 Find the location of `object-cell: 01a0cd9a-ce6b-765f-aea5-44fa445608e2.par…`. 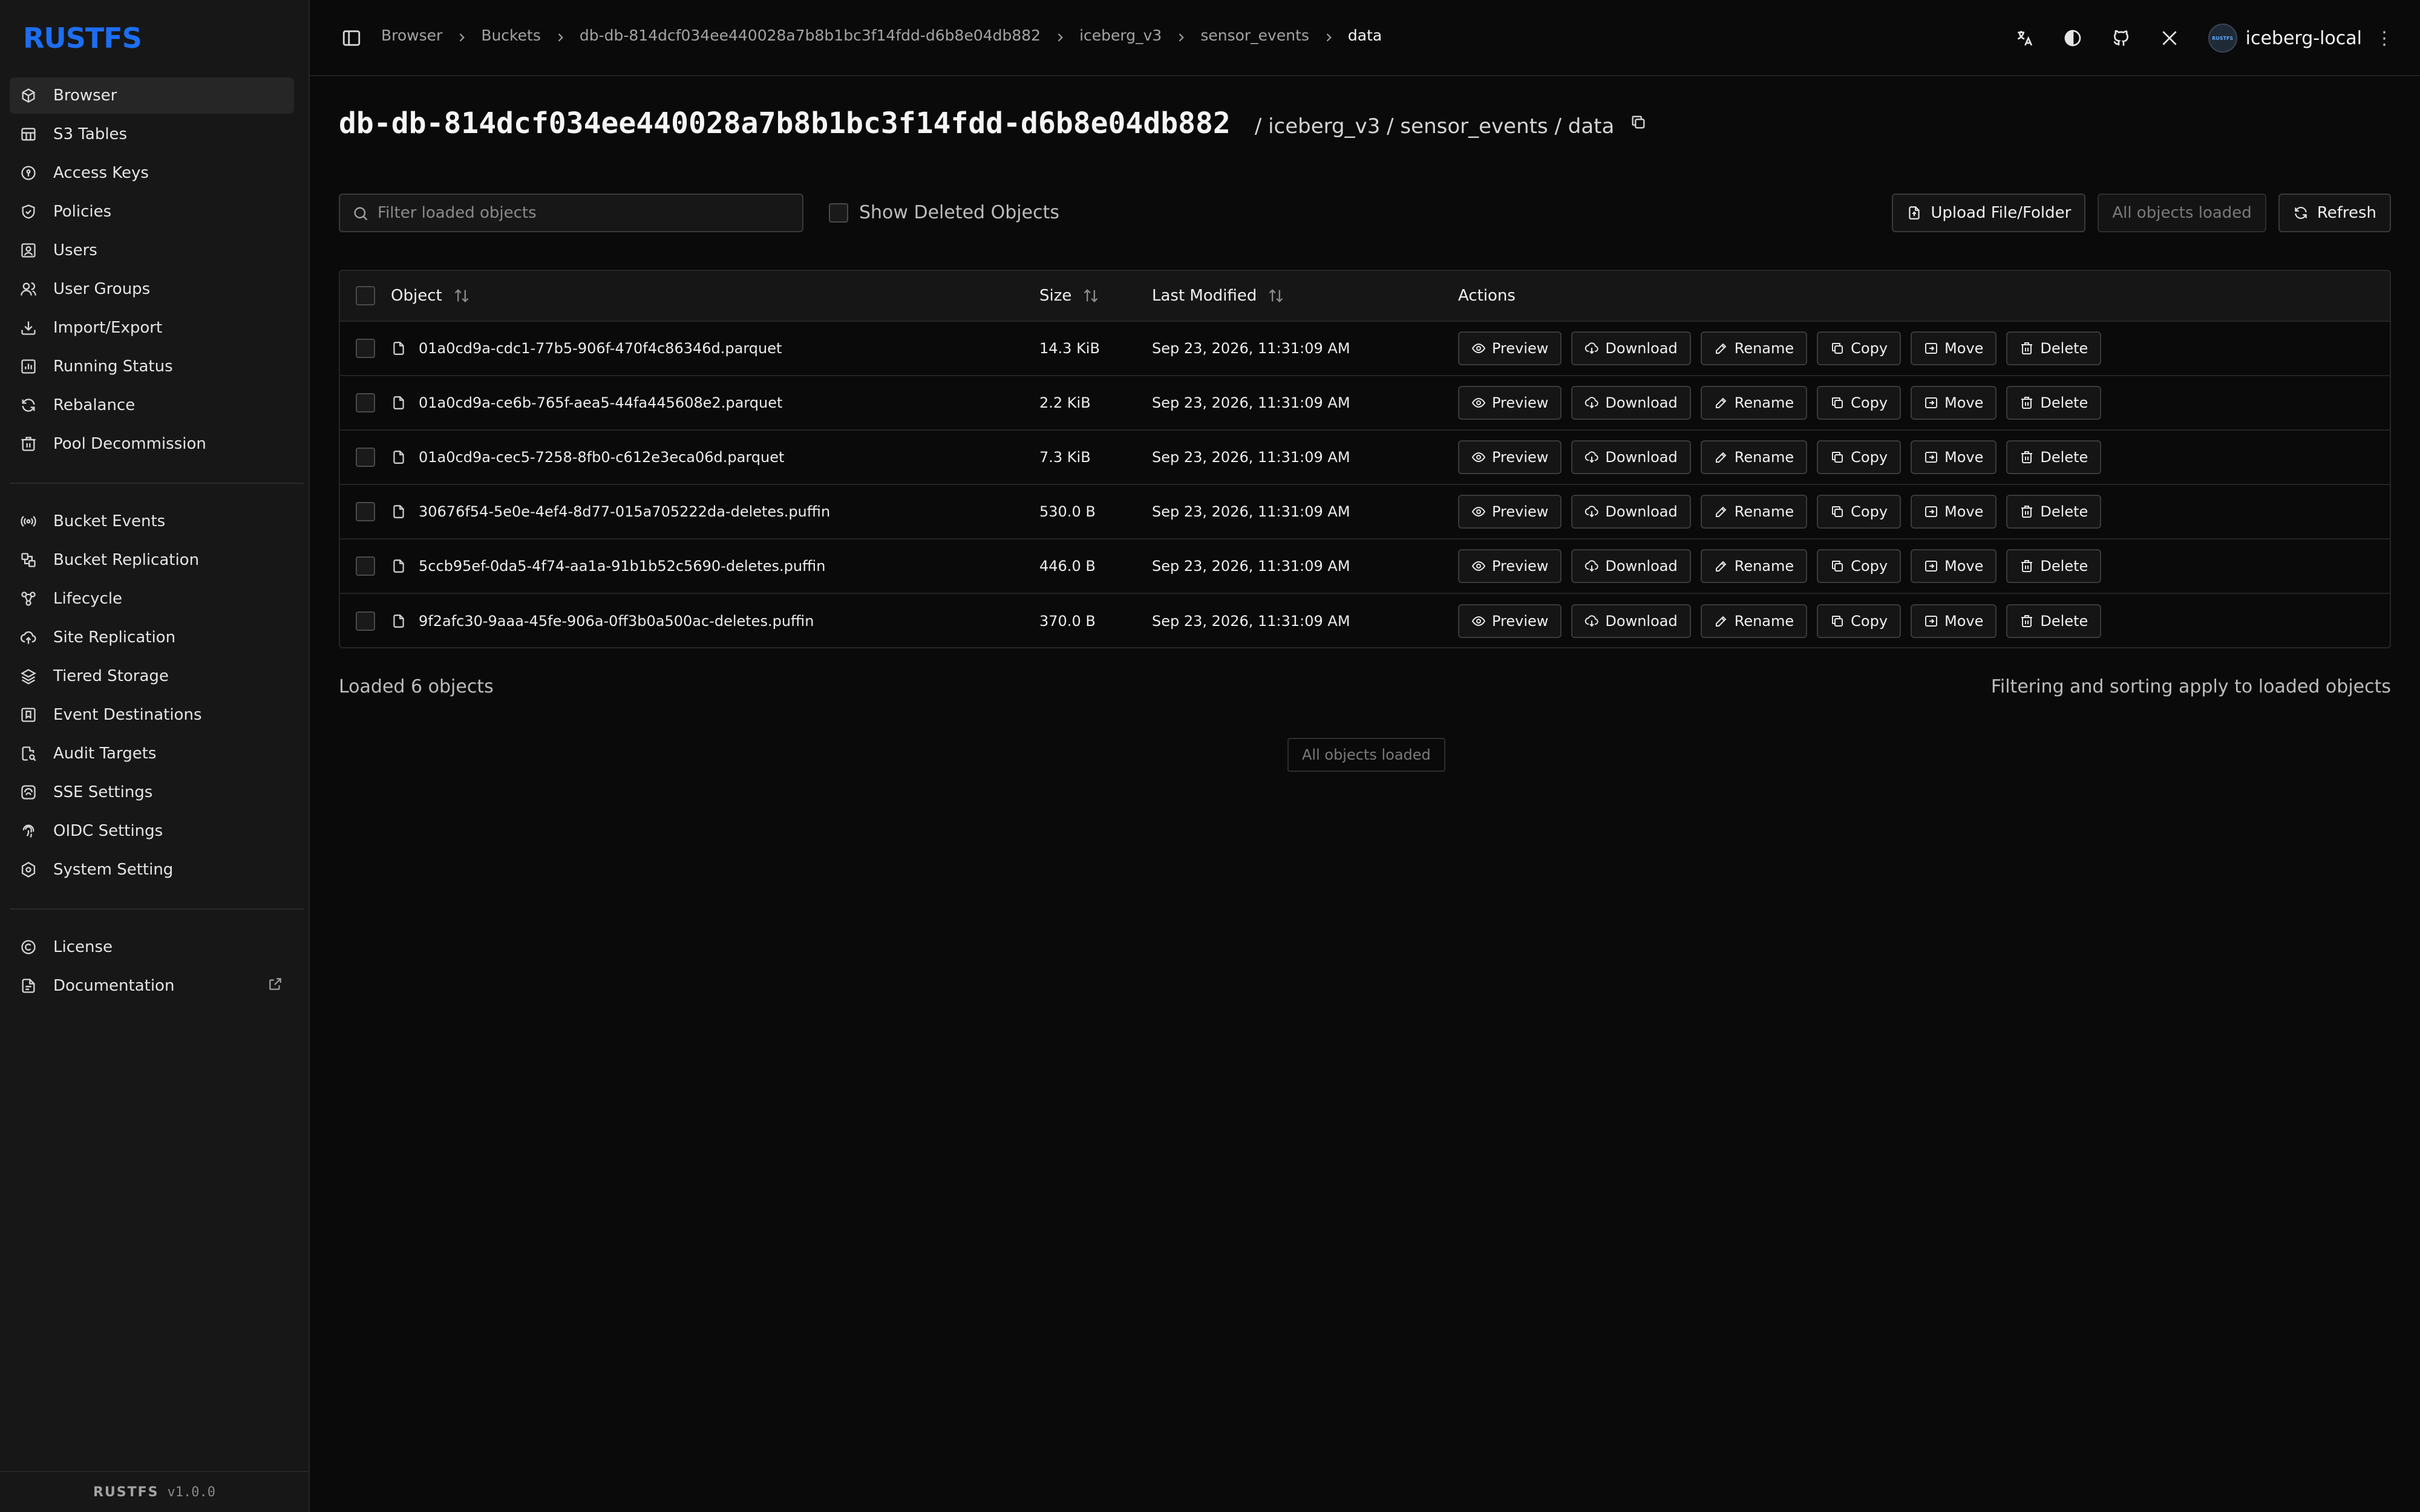

object-cell: 01a0cd9a-ce6b-765f-aea5-44fa445608e2.par… is located at coordinates (715, 402).